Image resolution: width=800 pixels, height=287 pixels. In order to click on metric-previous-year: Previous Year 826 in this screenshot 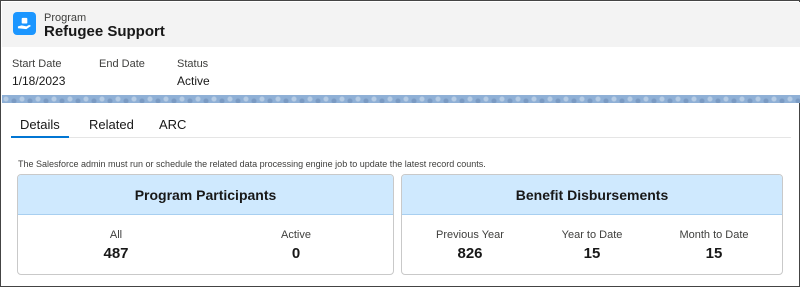, I will do `click(470, 245)`.